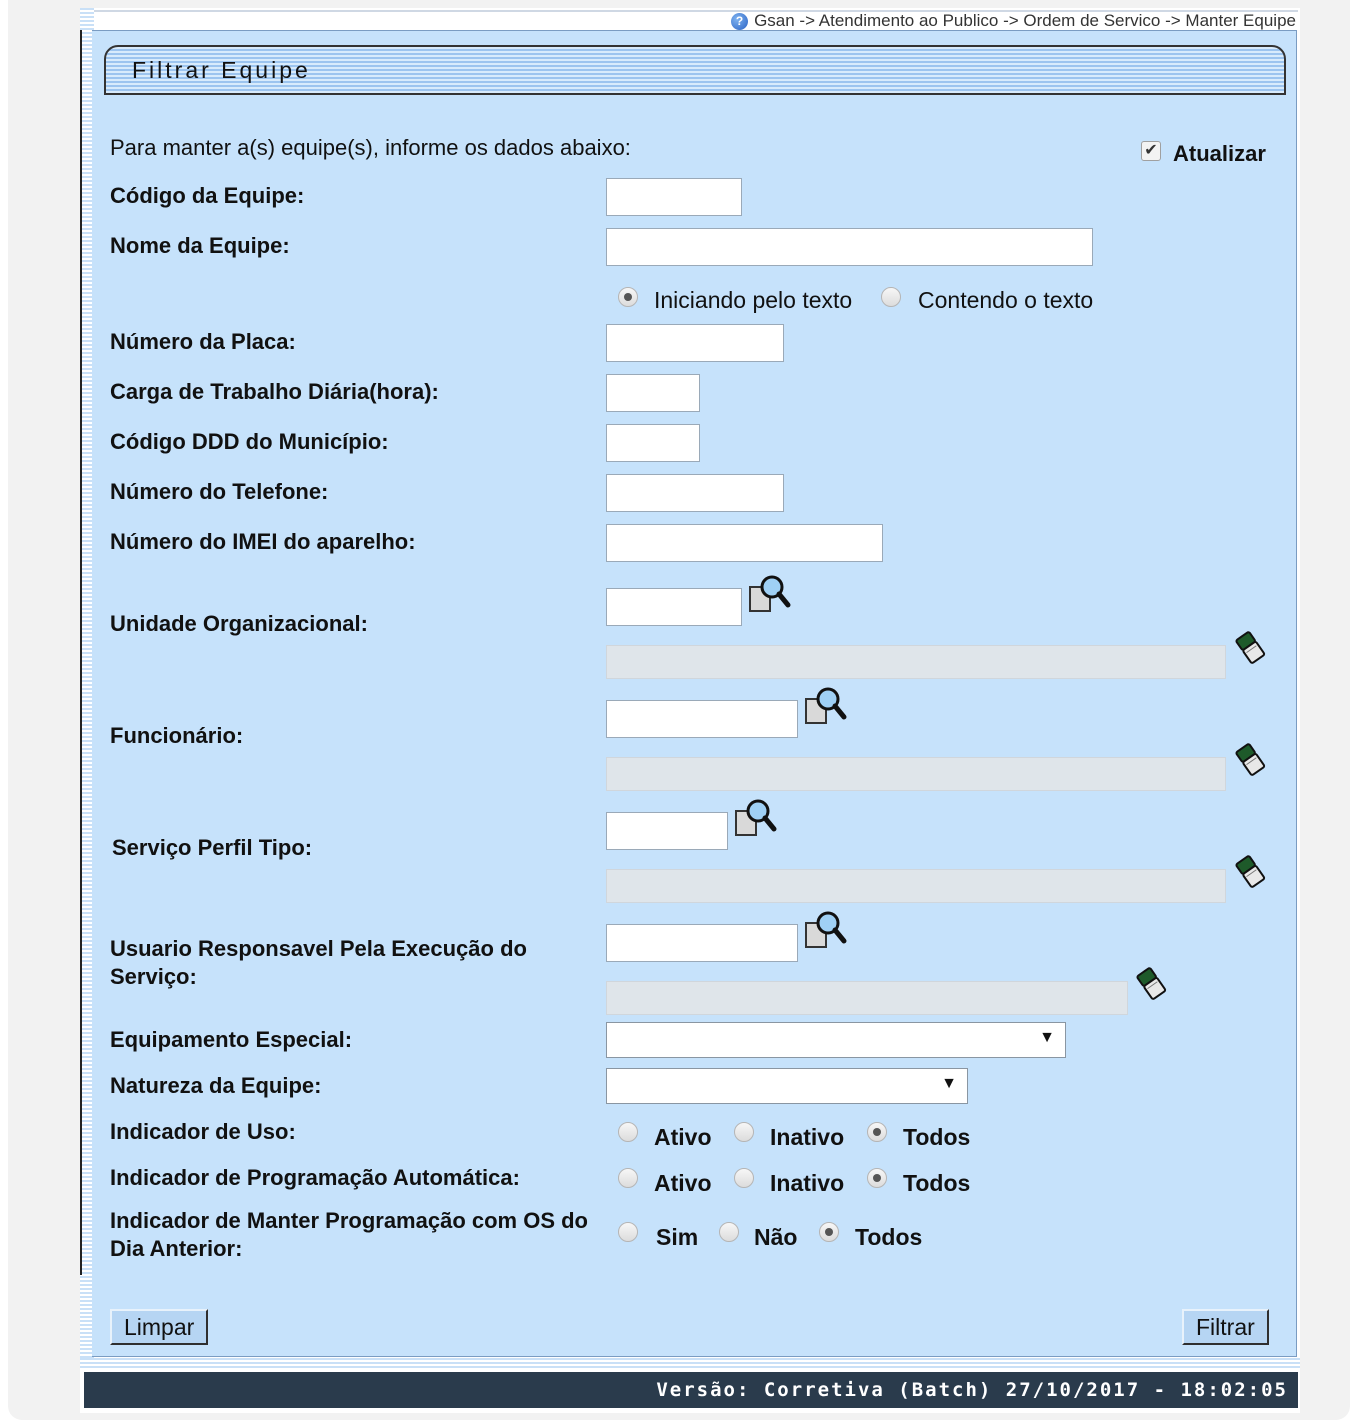  I want to click on servico-perfil-tipo-input, so click(667, 831).